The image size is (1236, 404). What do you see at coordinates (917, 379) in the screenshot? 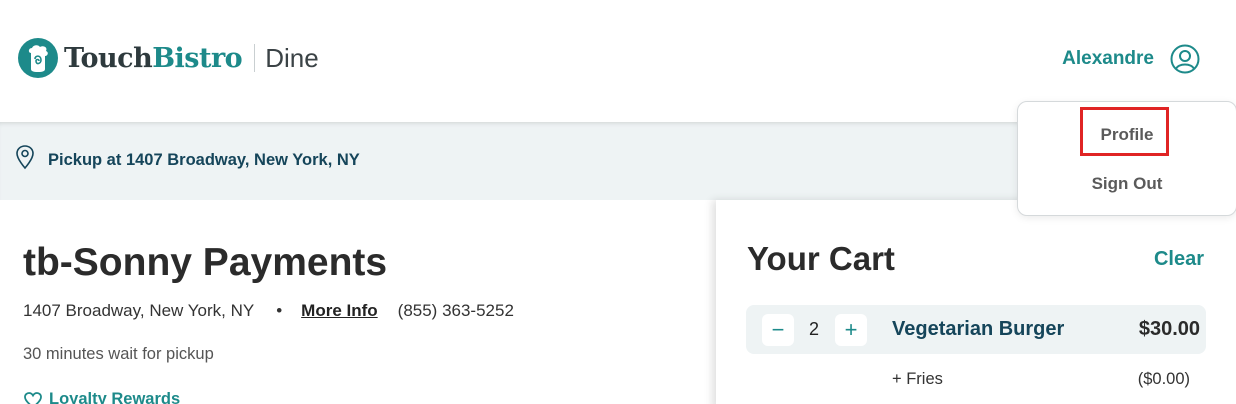
I see `item-modifier-name: + Fries` at bounding box center [917, 379].